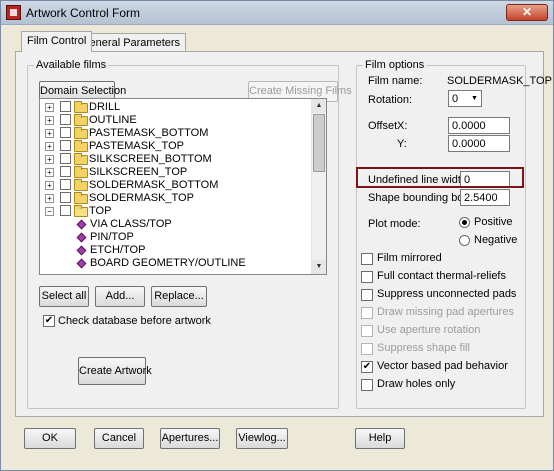 This screenshot has width=554, height=471. Describe the element at coordinates (390, 100) in the screenshot. I see `rotation-label: Rotation:` at that location.